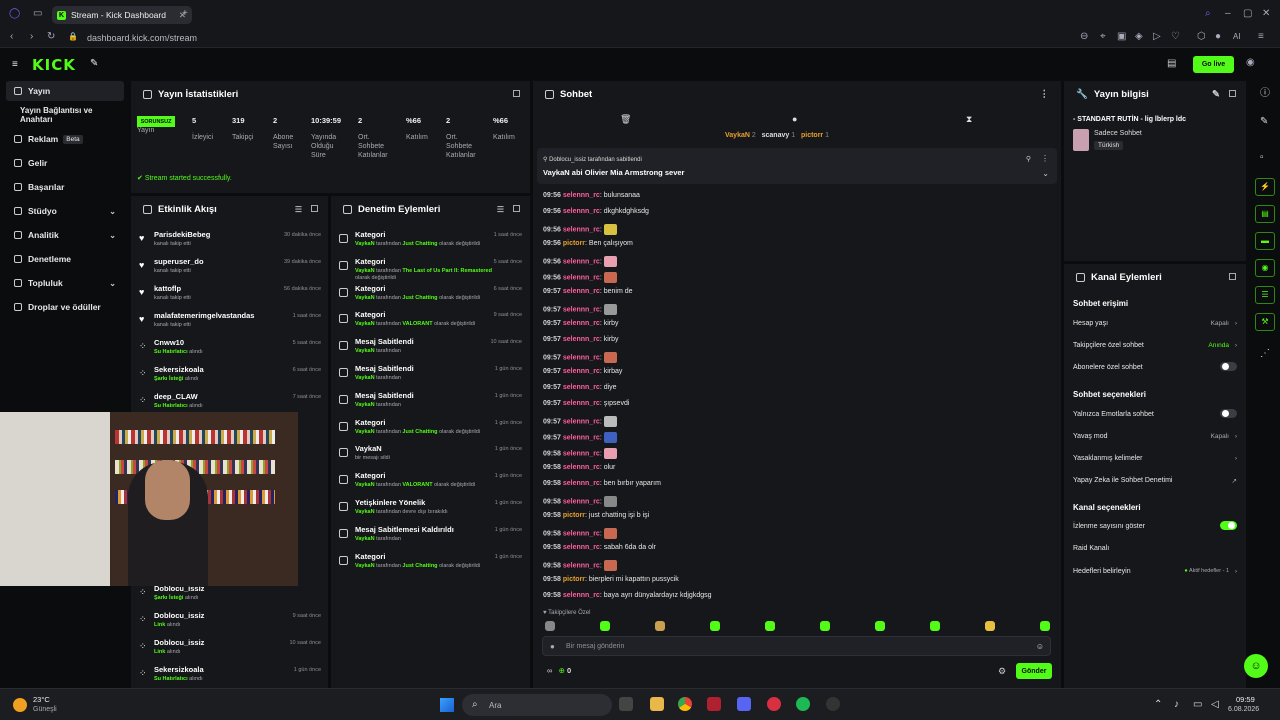 The image size is (1280, 720). Describe the element at coordinates (1265, 214) in the screenshot. I see `document-icon: ▤` at that location.